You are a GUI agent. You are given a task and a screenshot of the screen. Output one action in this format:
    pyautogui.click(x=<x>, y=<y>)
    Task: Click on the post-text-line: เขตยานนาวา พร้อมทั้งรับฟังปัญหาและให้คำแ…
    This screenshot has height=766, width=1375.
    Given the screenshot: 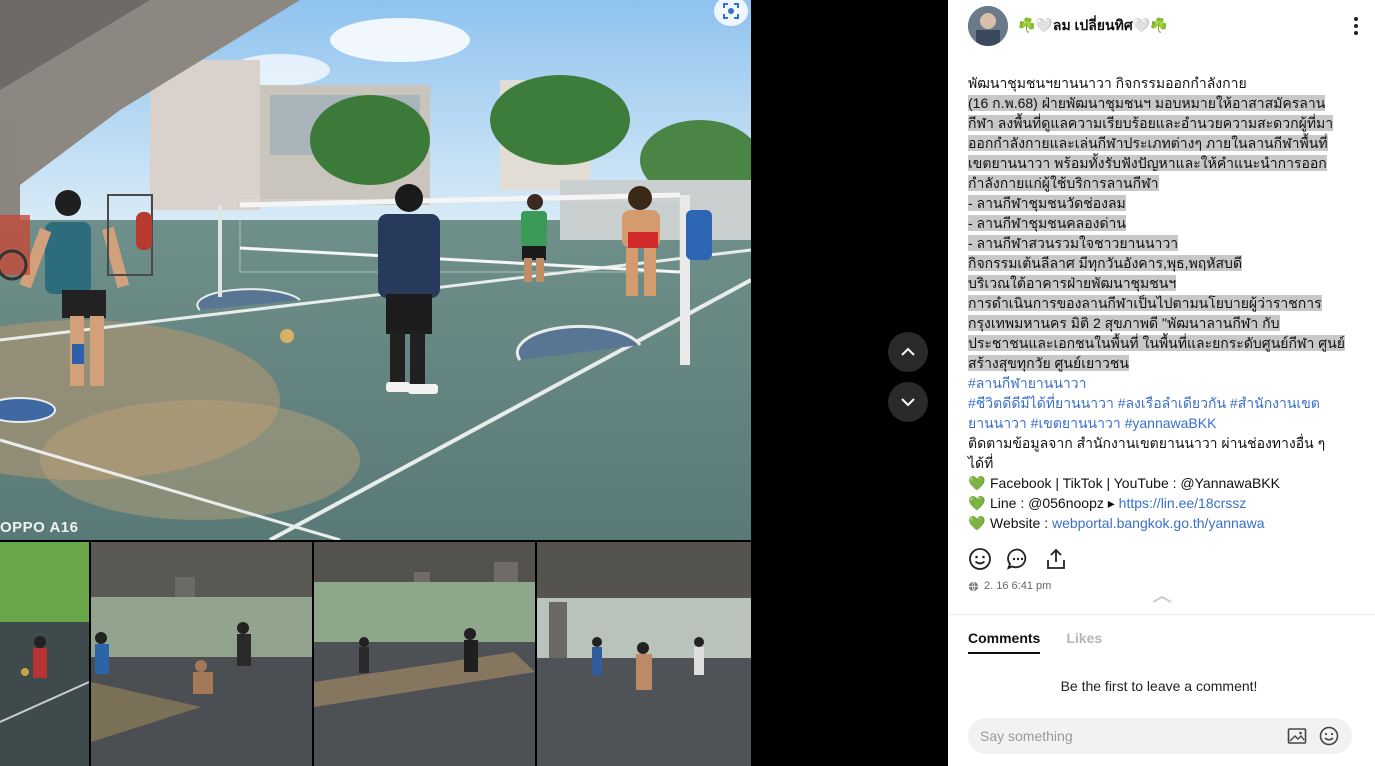 What is the action you would take?
    pyautogui.click(x=1147, y=163)
    